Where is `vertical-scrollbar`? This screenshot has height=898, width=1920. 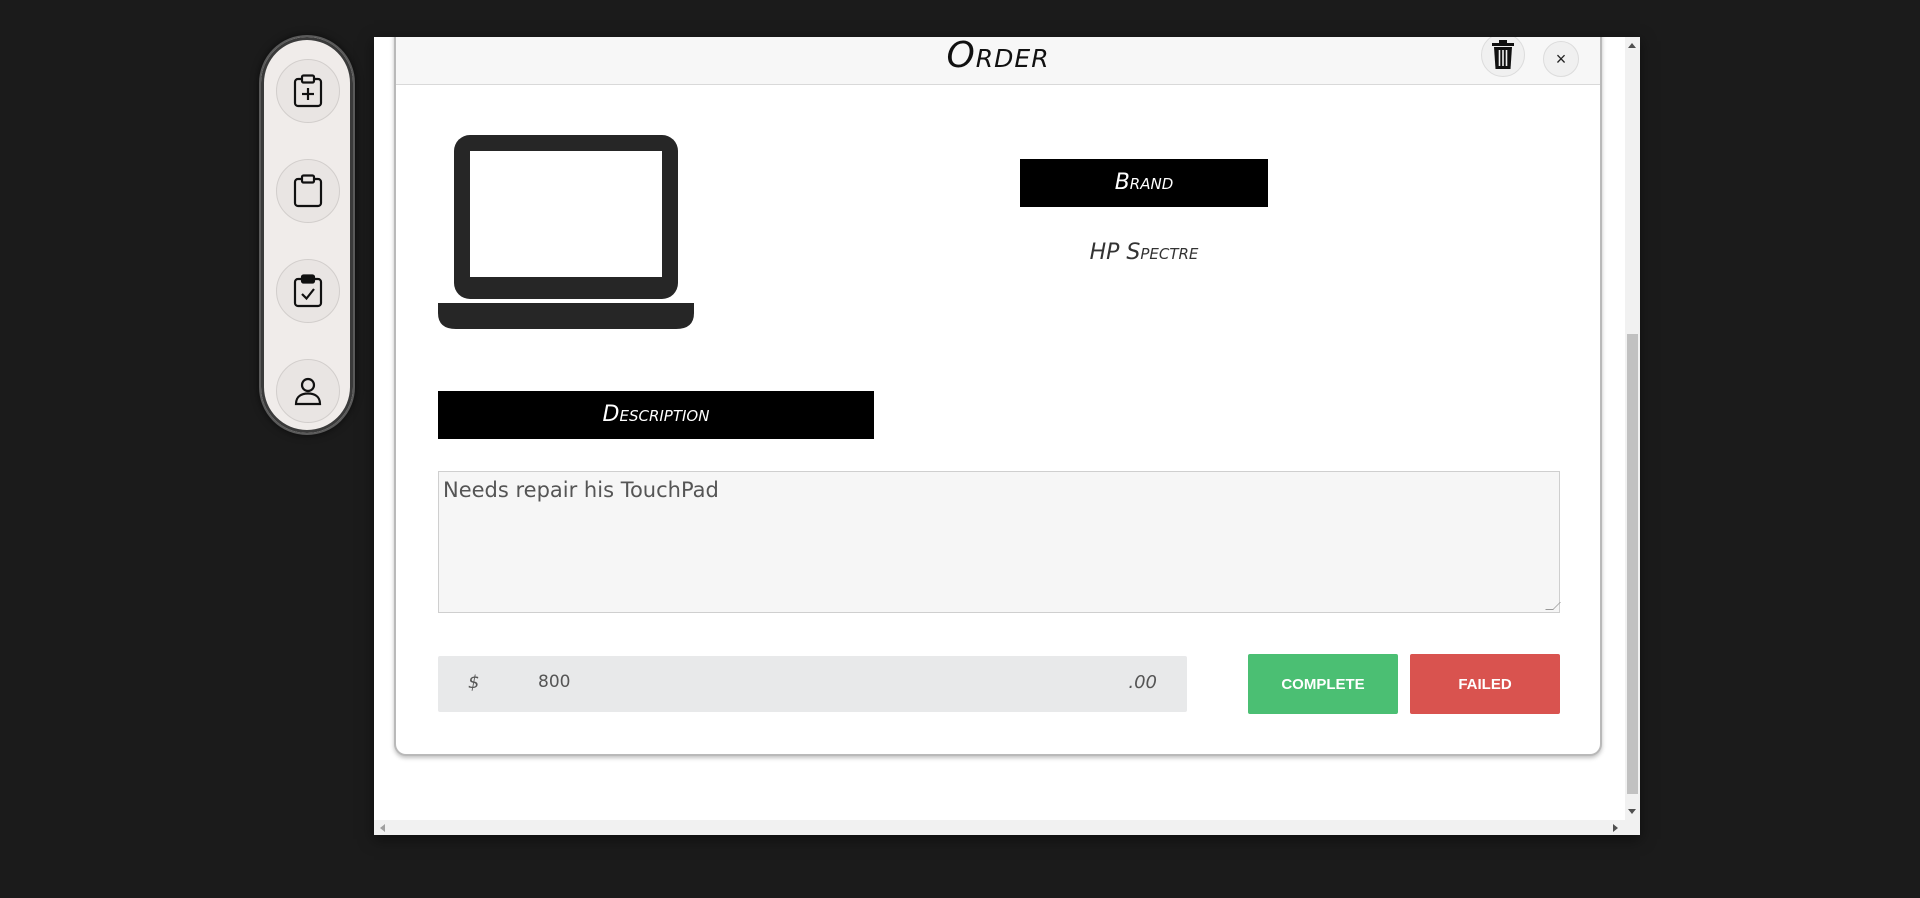
vertical-scrollbar is located at coordinates (1632, 428).